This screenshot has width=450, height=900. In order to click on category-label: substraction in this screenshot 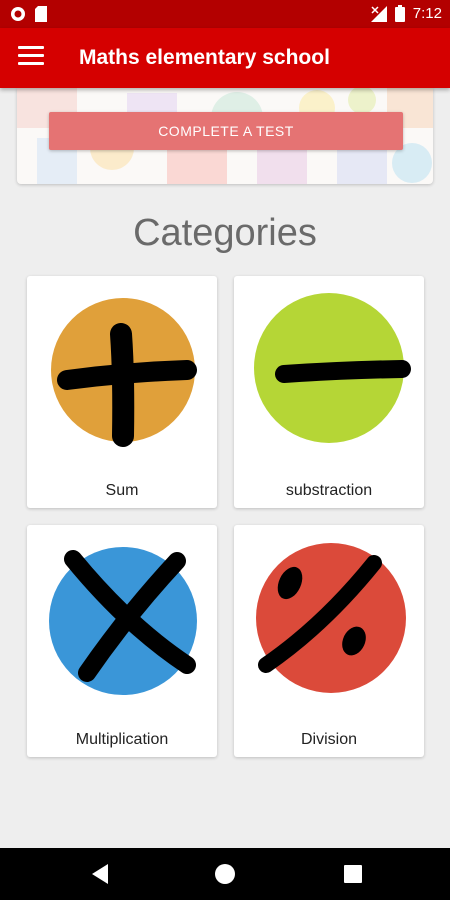, I will do `click(329, 490)`.